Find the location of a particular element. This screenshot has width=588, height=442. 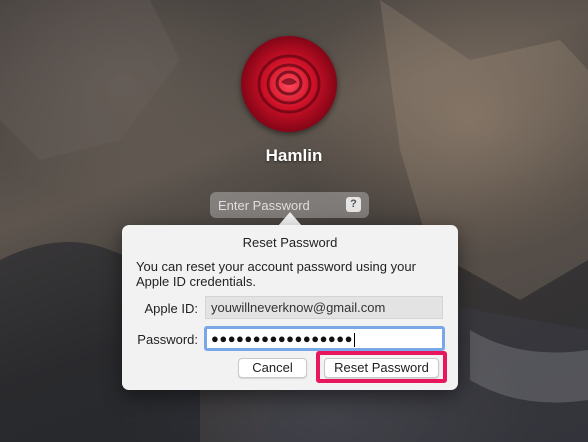

rose-icon is located at coordinates (289, 84).